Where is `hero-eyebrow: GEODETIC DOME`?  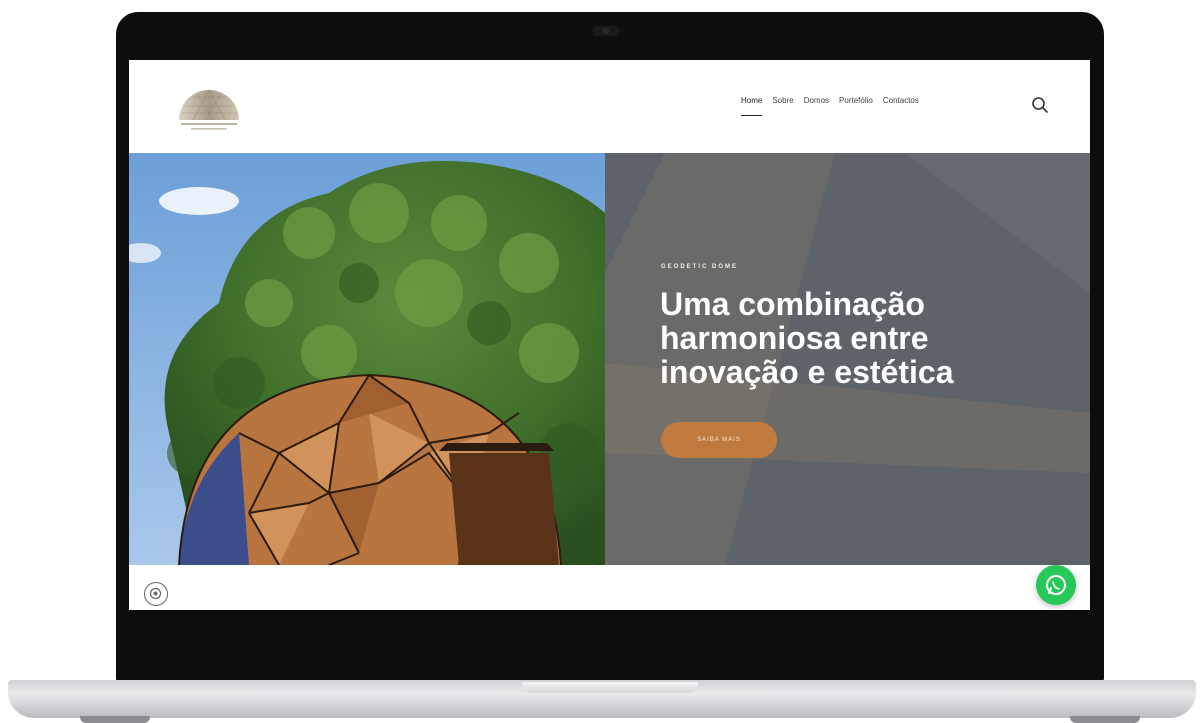 hero-eyebrow: GEODETIC DOME is located at coordinates (700, 267).